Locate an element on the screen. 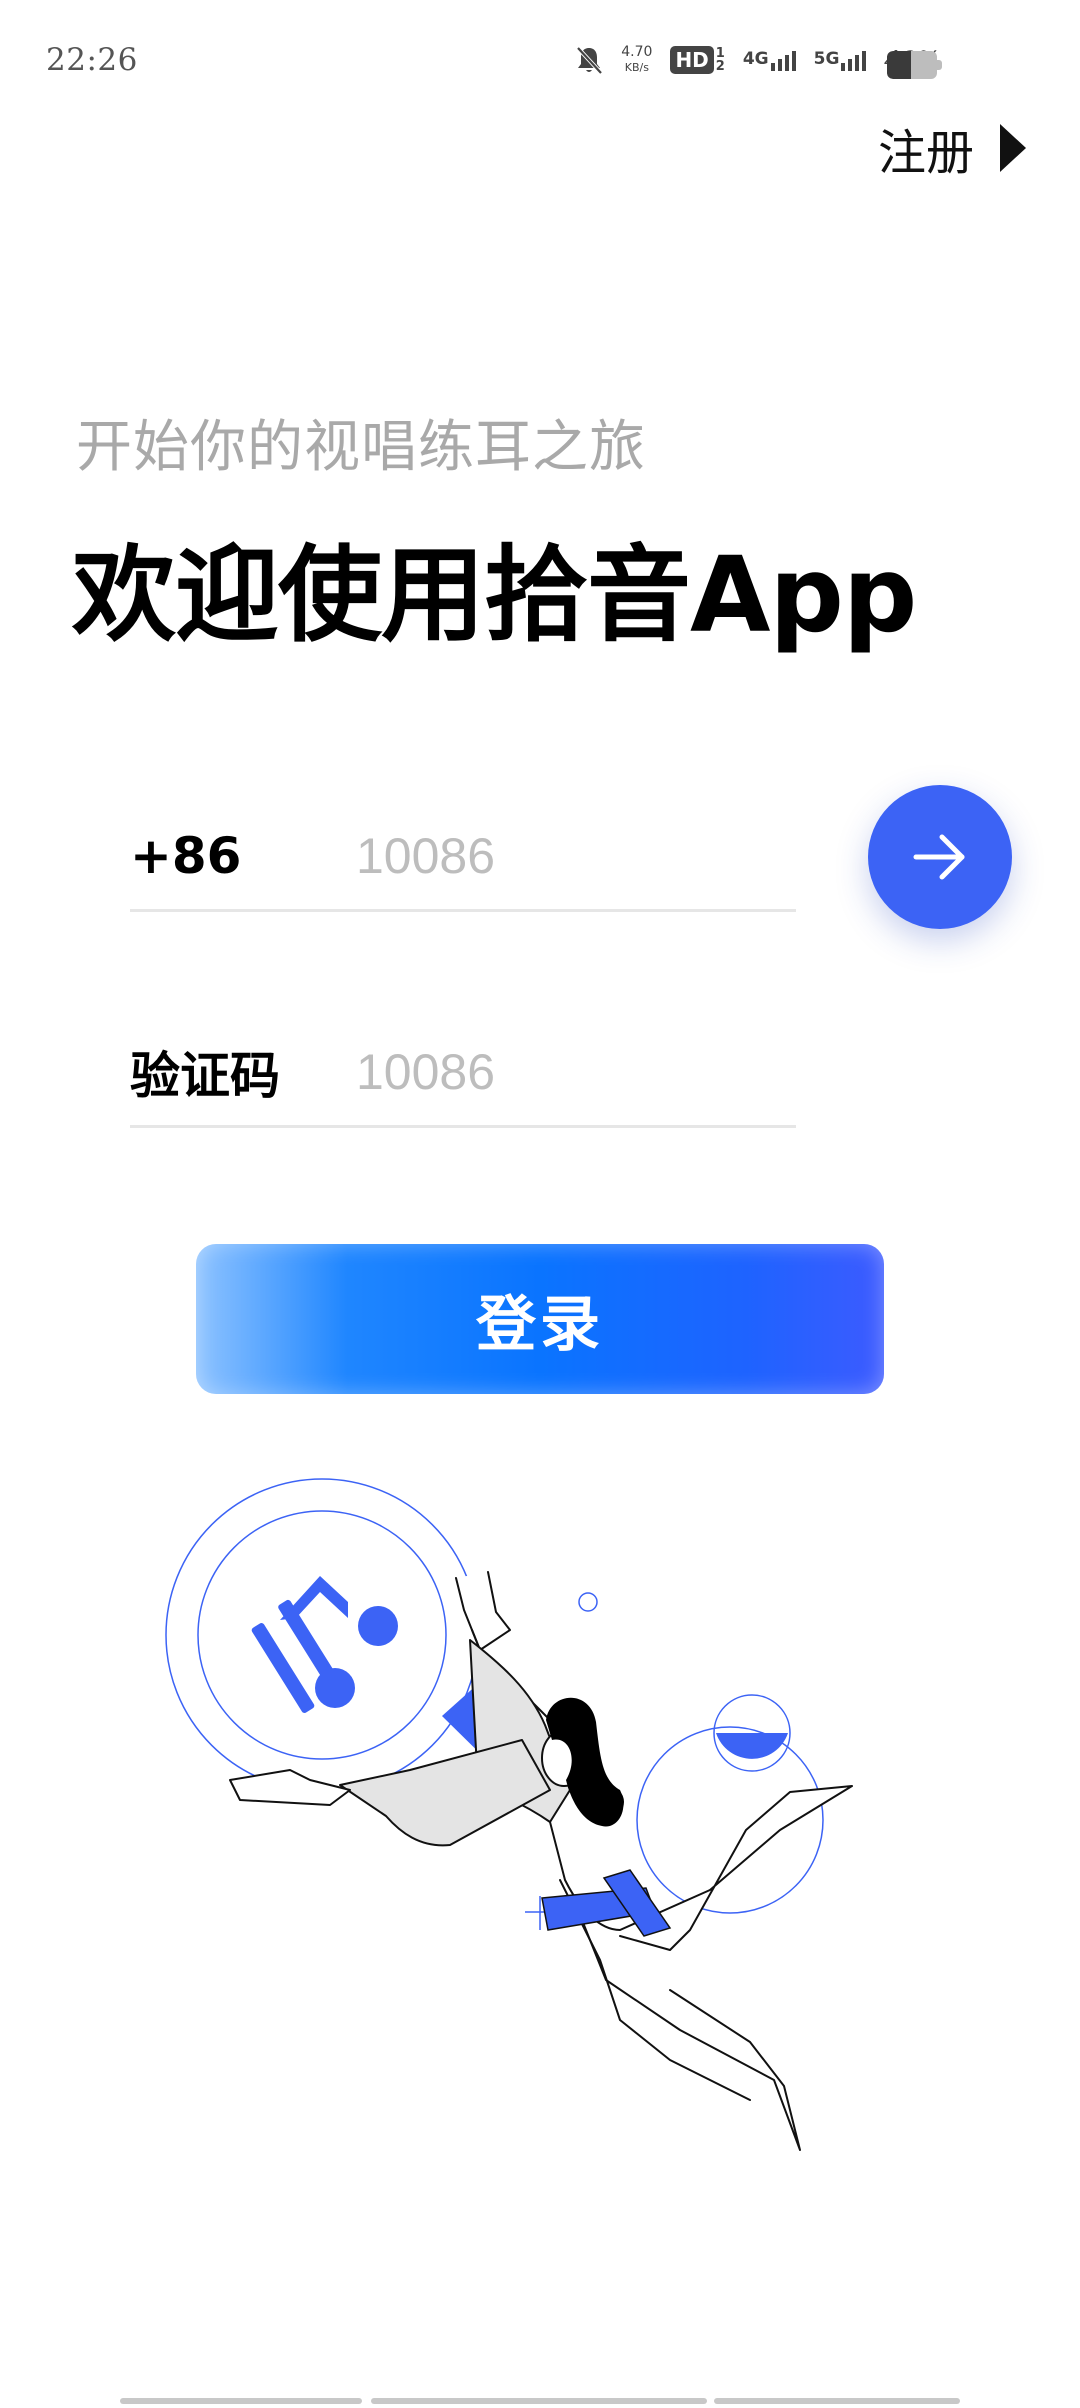 The height and width of the screenshot is (2408, 1080). hd-voice-icon: HD 1 2 is located at coordinates (697, 60).